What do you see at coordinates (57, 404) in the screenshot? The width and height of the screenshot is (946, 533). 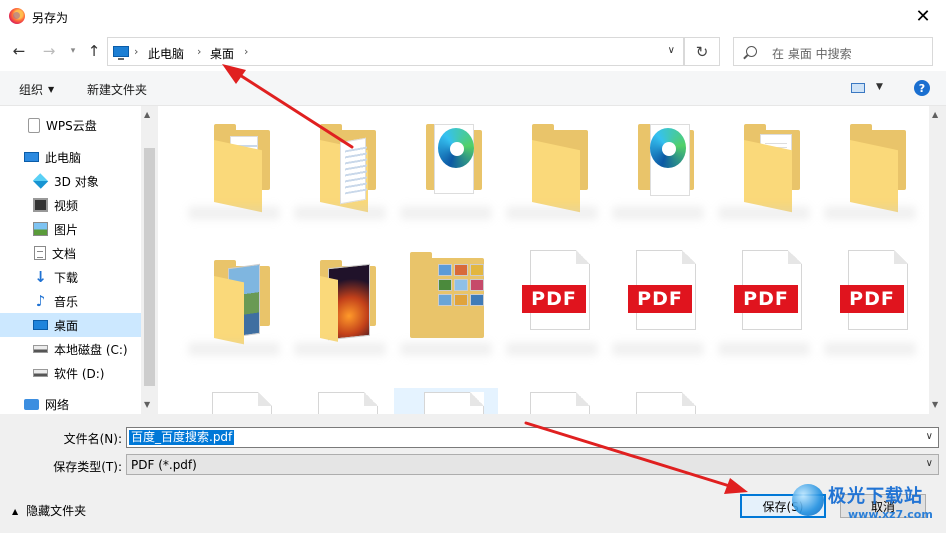 I see `sidebar-item-label: 网络` at bounding box center [57, 404].